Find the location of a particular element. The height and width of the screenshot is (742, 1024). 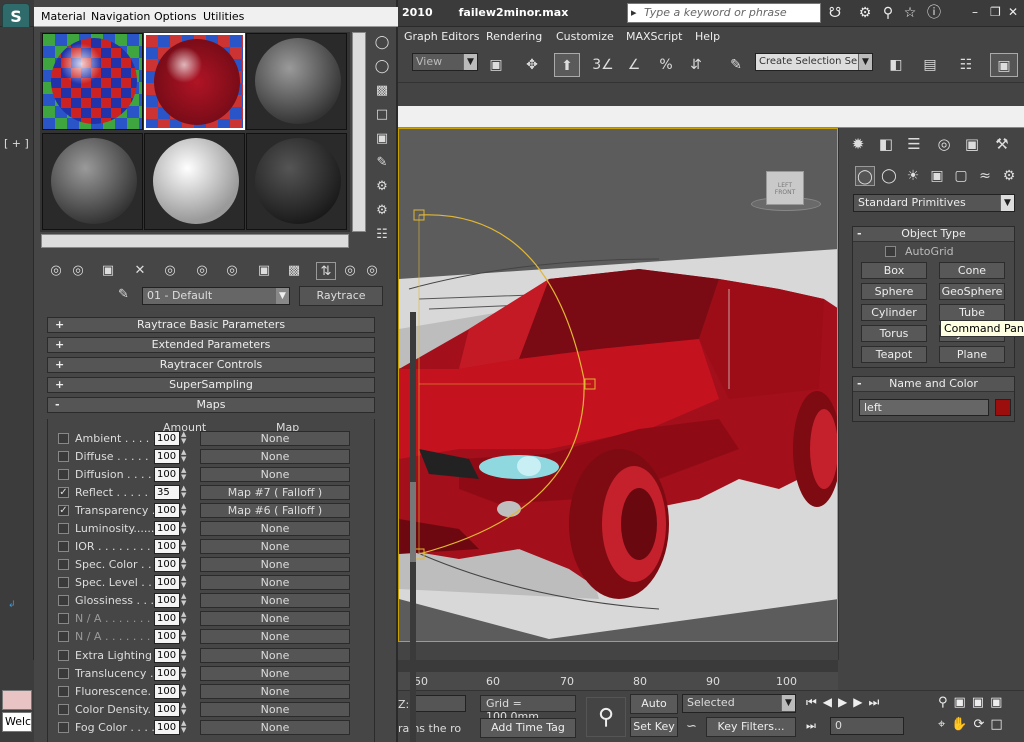

material-type-button: Raytrace is located at coordinates (341, 296).